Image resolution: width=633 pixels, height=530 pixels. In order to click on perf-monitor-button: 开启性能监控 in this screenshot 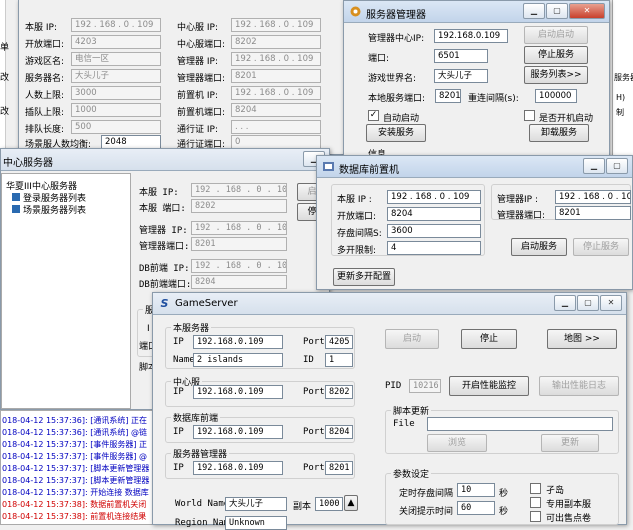, I will do `click(489, 386)`.